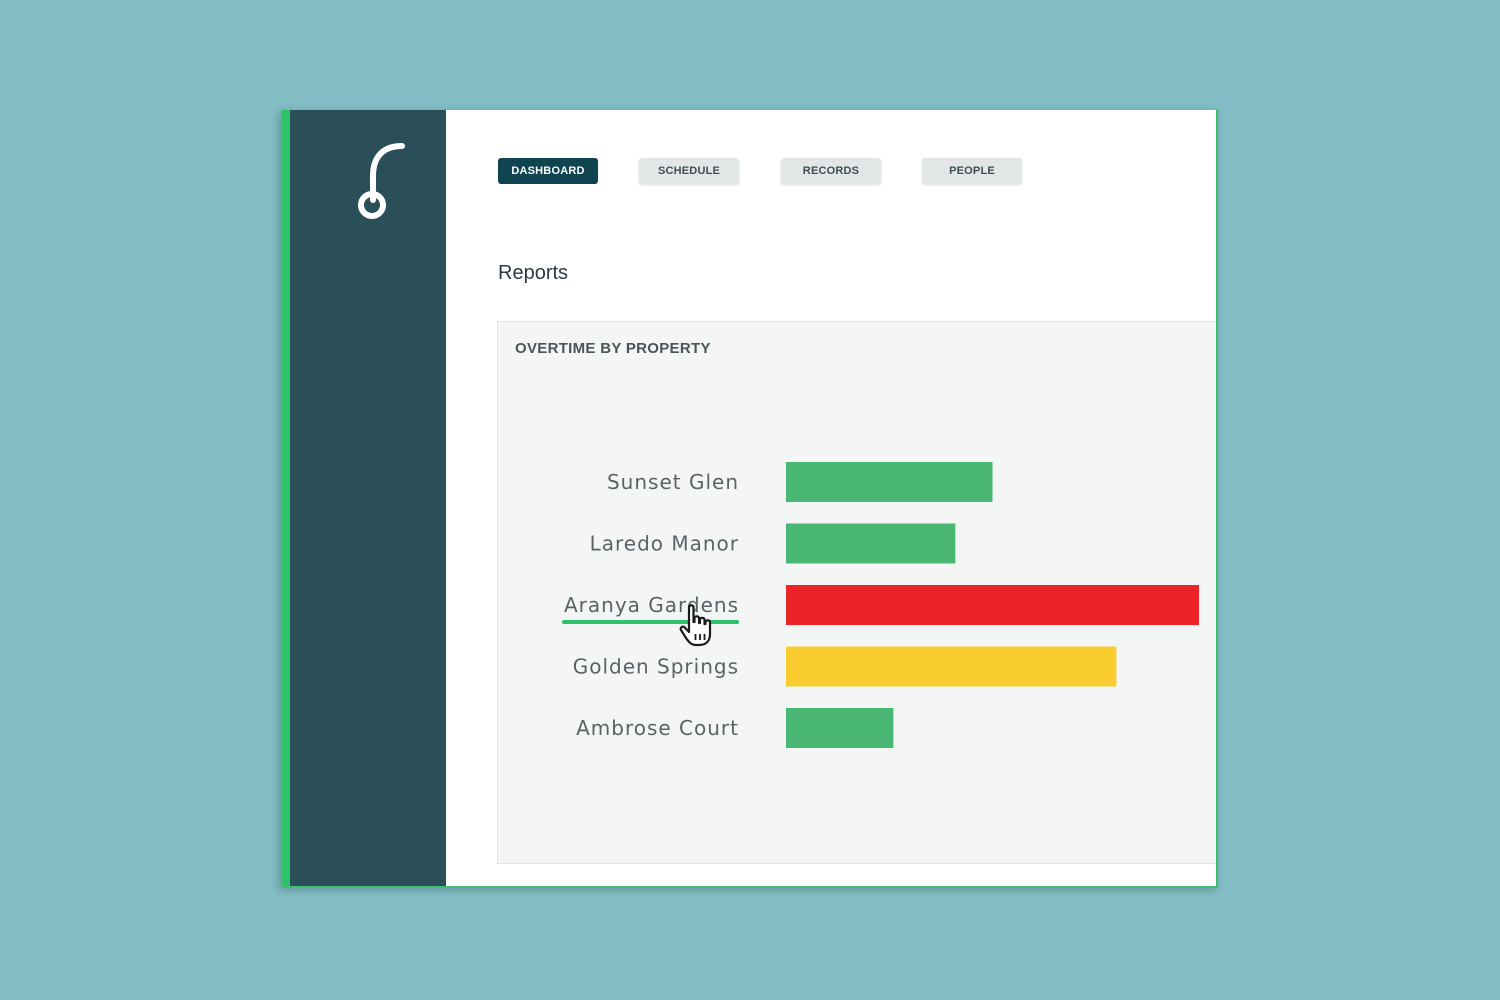 The height and width of the screenshot is (1000, 1500). I want to click on category-label: Golden Springs, so click(656, 667).